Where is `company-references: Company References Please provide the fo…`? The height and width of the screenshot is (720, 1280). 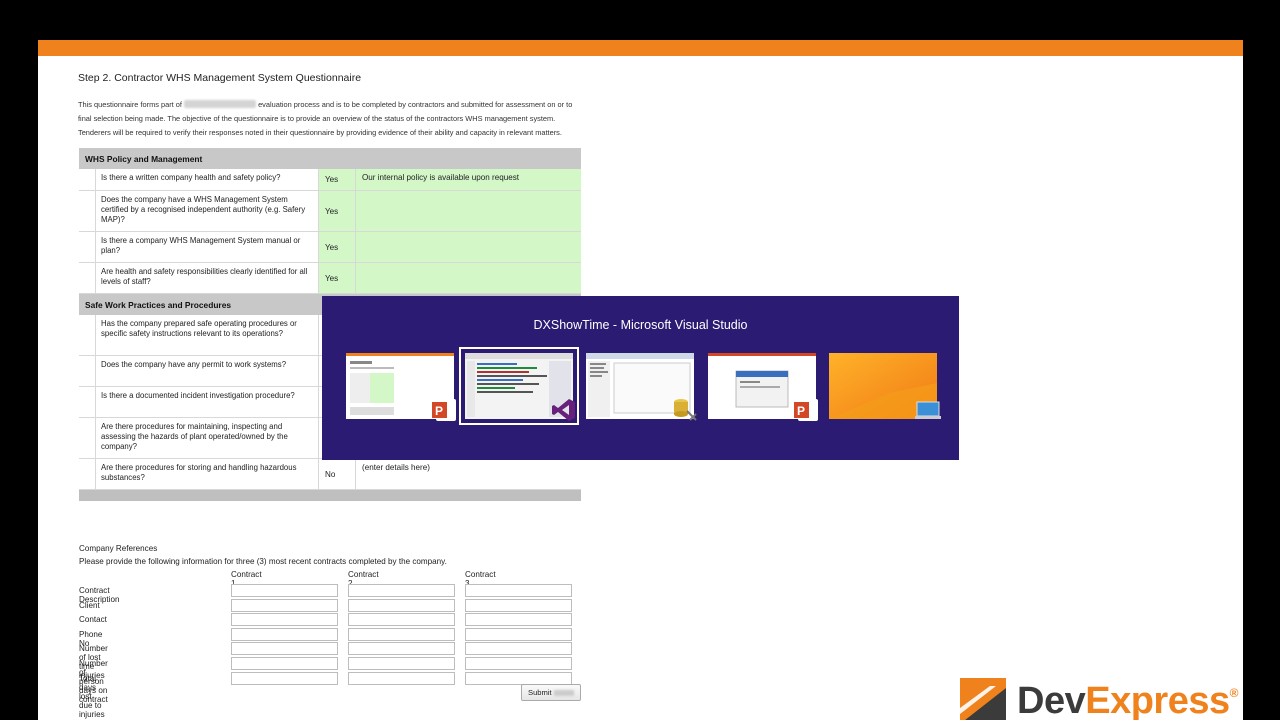
company-references: Company References Please provide the fo… is located at coordinates (263, 557).